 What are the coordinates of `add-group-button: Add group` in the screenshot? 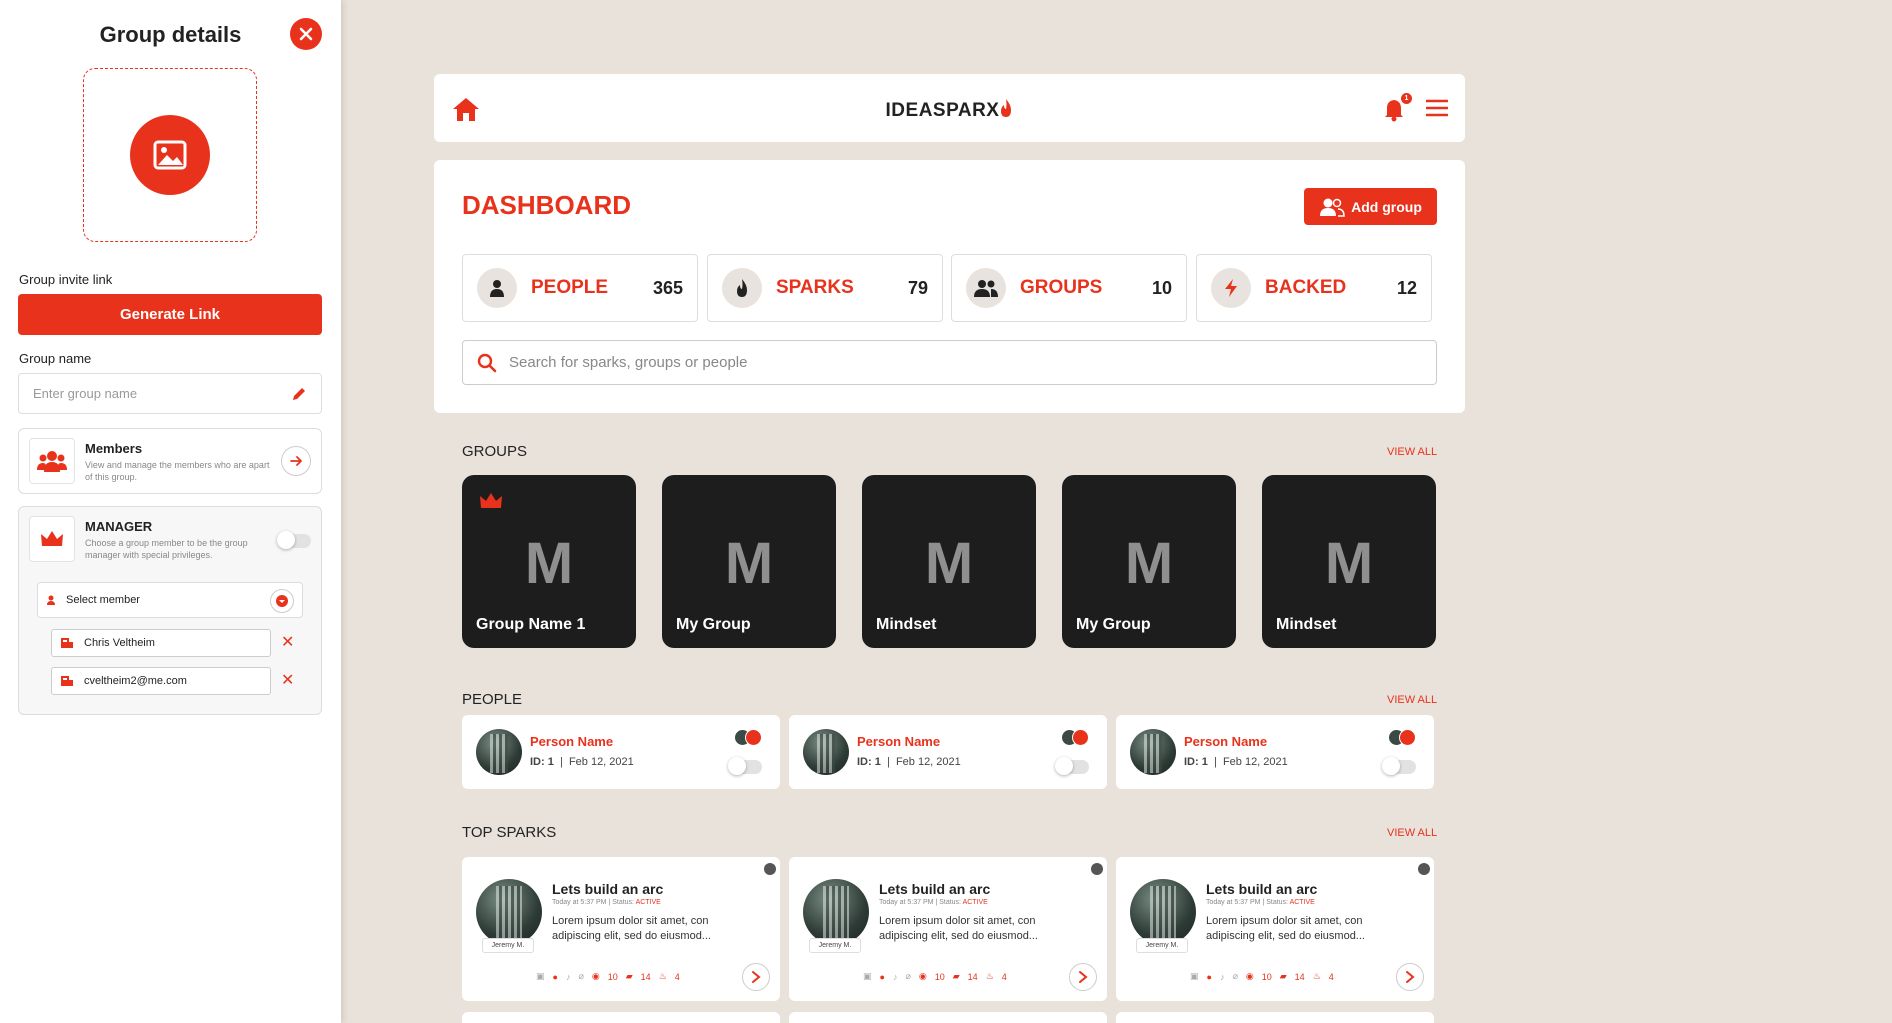 It's located at (1370, 206).